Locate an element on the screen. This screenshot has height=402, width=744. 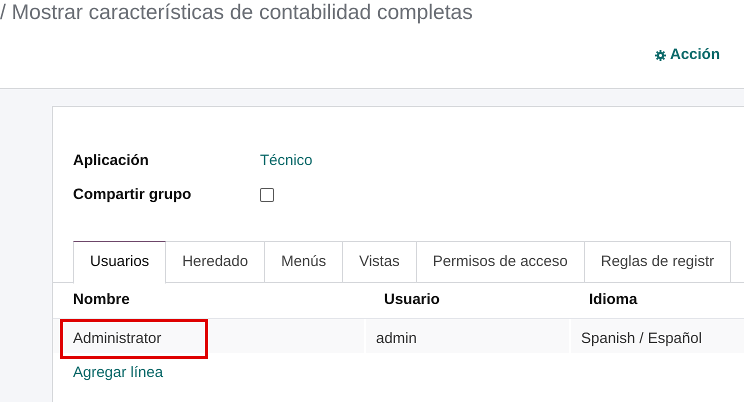
tab: Permisos de acceso is located at coordinates (500, 262).